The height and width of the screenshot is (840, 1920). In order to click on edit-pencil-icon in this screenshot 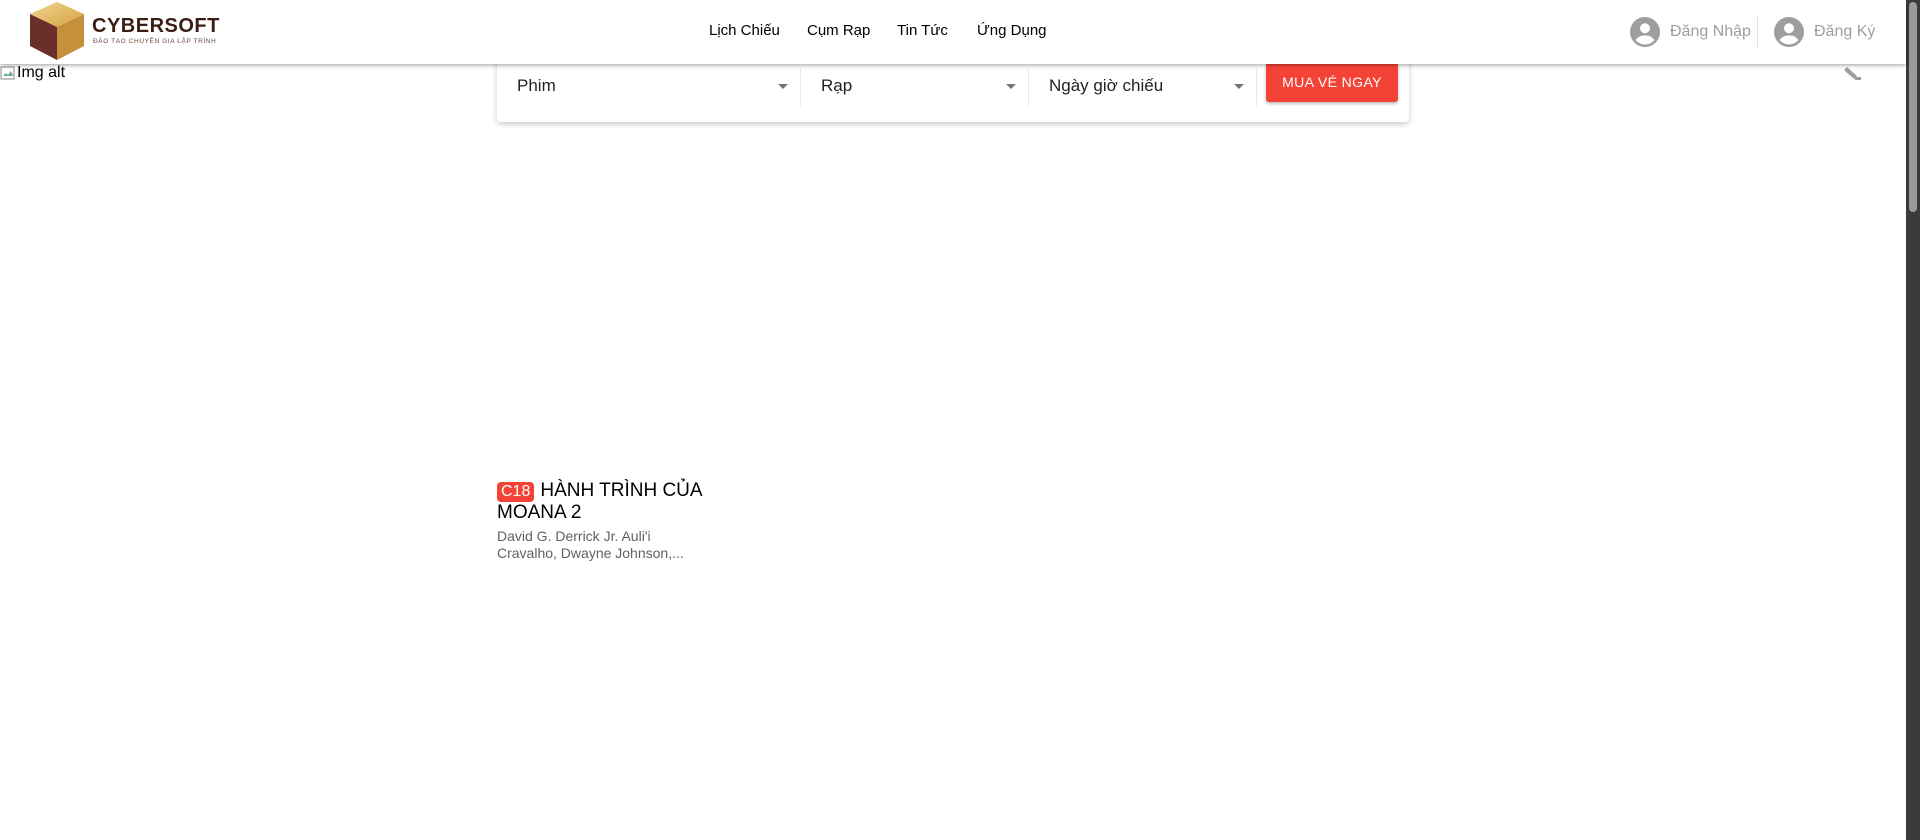, I will do `click(1852, 74)`.